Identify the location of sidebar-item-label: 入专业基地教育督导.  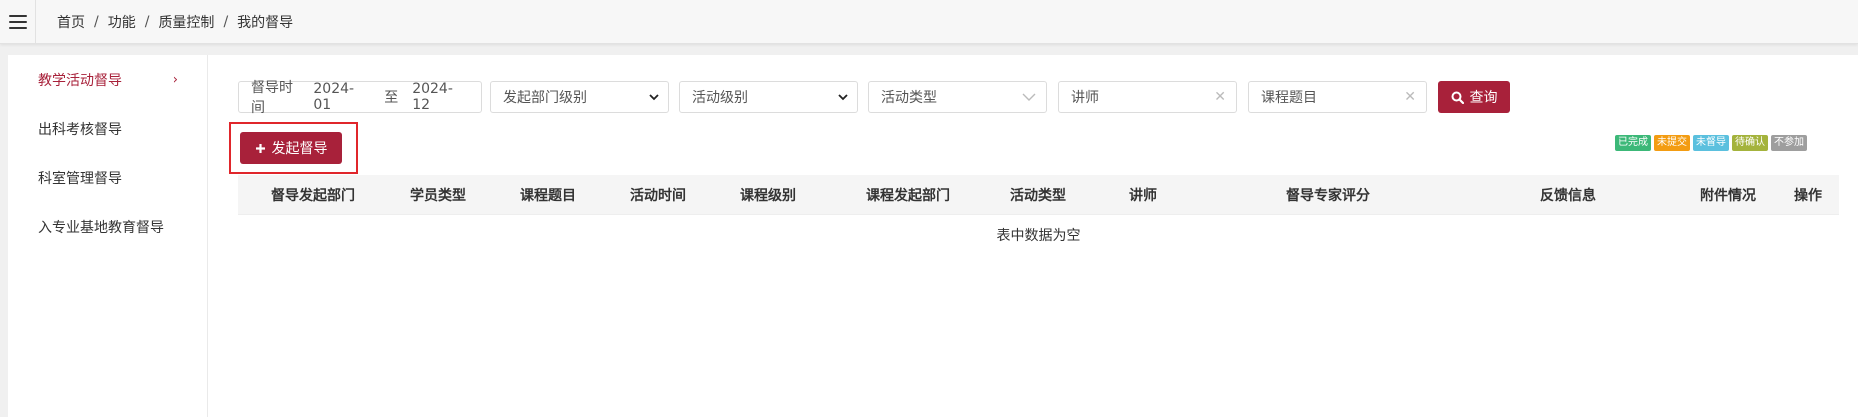
(101, 227).